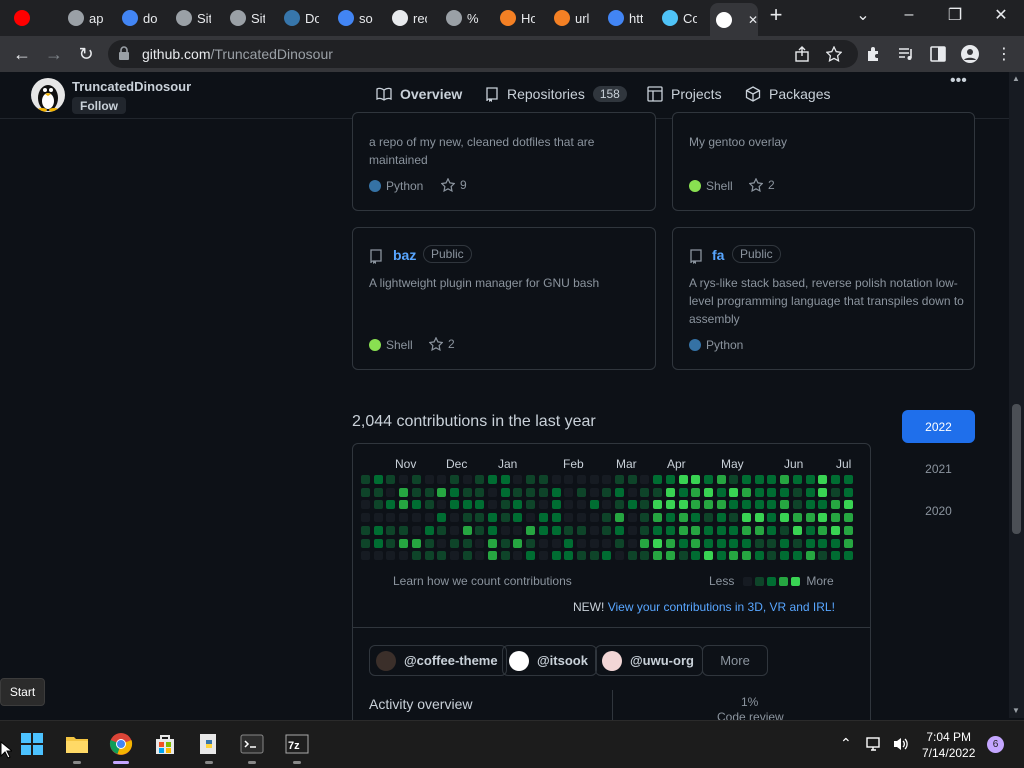 This screenshot has width=1024, height=768. Describe the element at coordinates (121, 744) in the screenshot. I see `chrome-icon` at that location.